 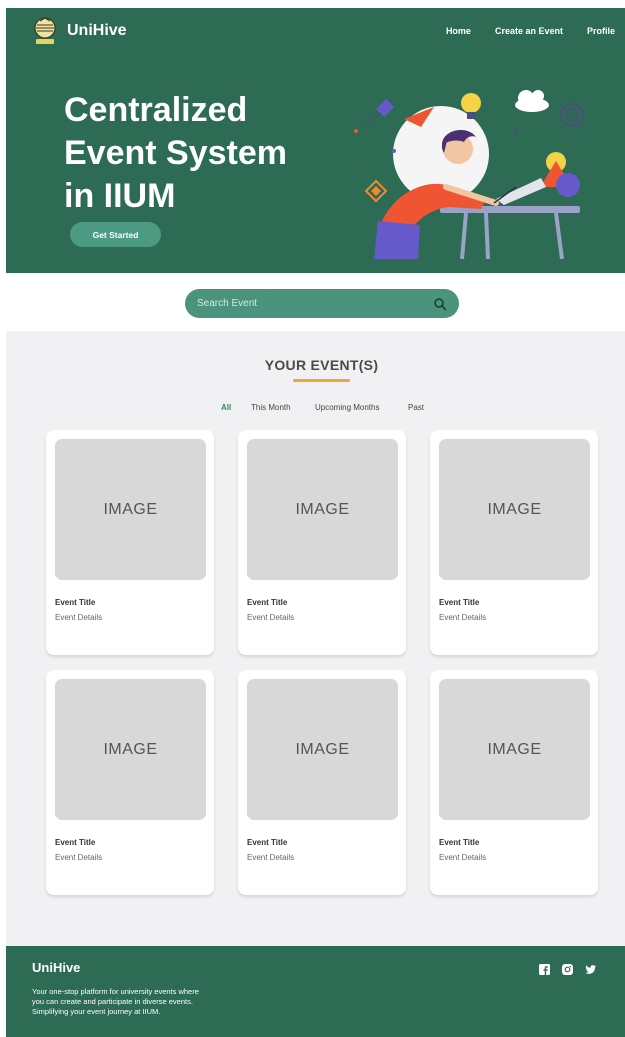 What do you see at coordinates (469, 174) in the screenshot?
I see `hero-illustration` at bounding box center [469, 174].